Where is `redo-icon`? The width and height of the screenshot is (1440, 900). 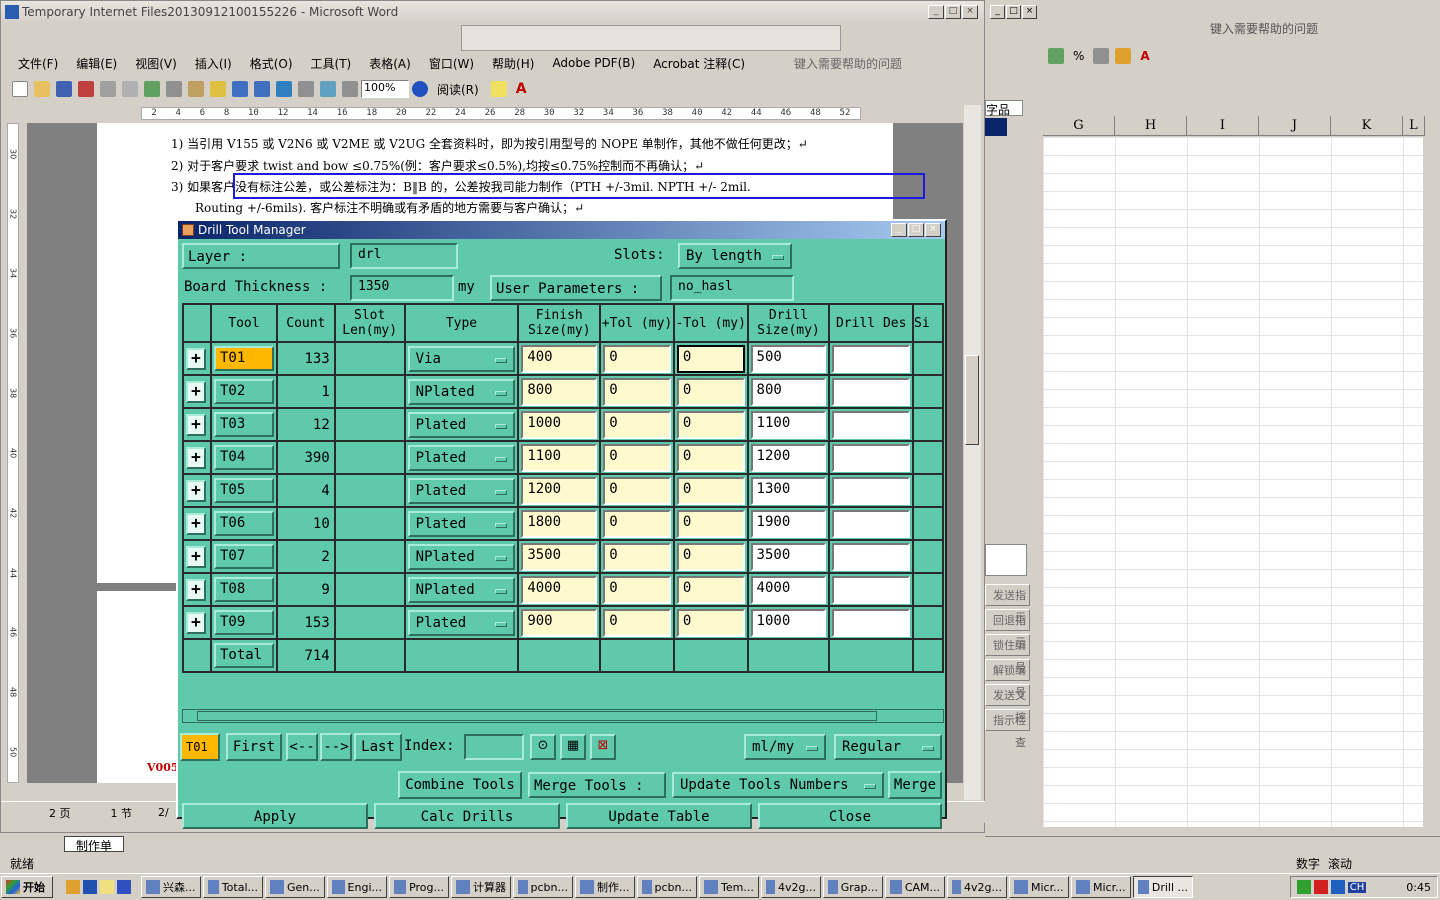
redo-icon is located at coordinates (262, 89).